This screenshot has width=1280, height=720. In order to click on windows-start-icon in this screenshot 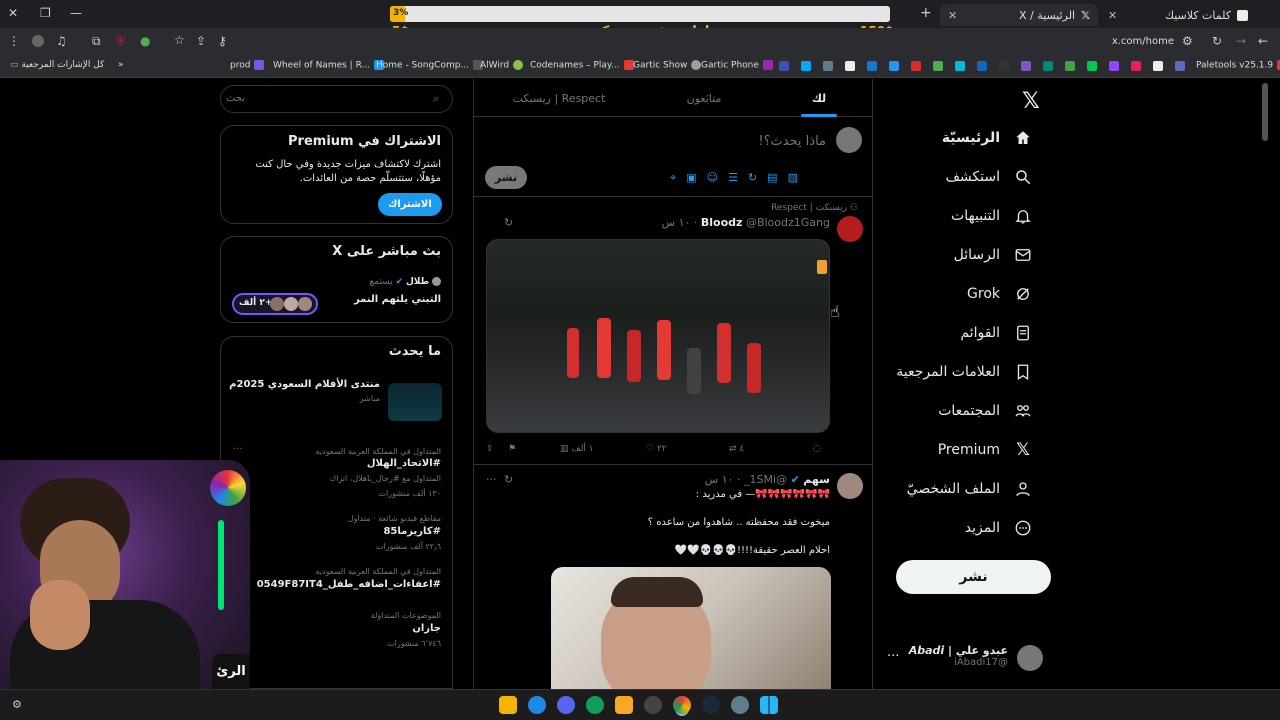, I will do `click(769, 705)`.